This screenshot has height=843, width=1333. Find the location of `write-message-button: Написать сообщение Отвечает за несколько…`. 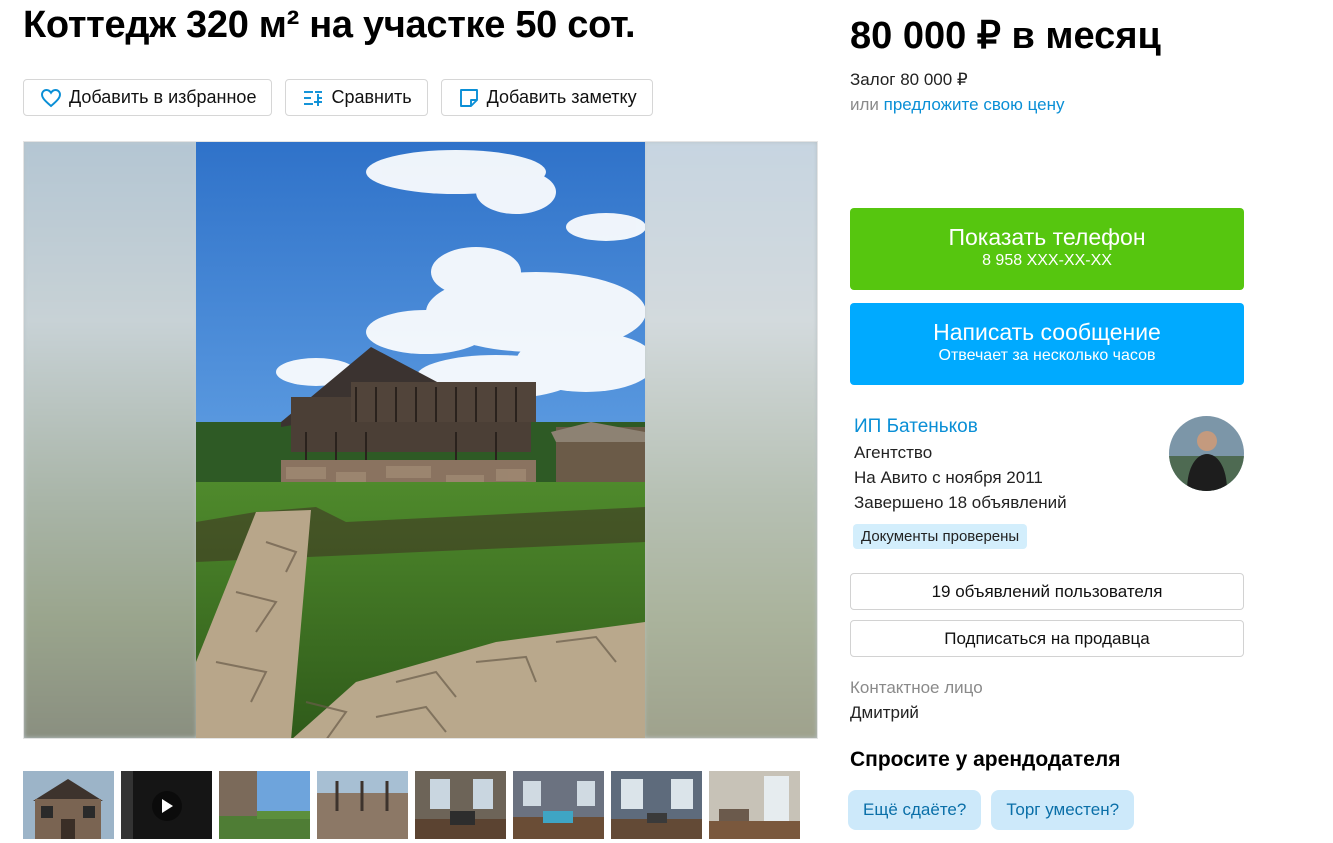

write-message-button: Написать сообщение Отвечает за несколько… is located at coordinates (1047, 344).